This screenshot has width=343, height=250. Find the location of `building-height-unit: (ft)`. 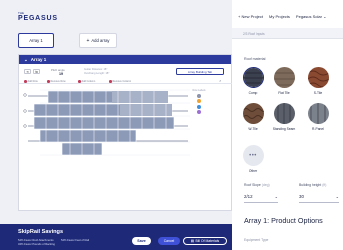

building-height-unit: (ft) is located at coordinates (324, 185).